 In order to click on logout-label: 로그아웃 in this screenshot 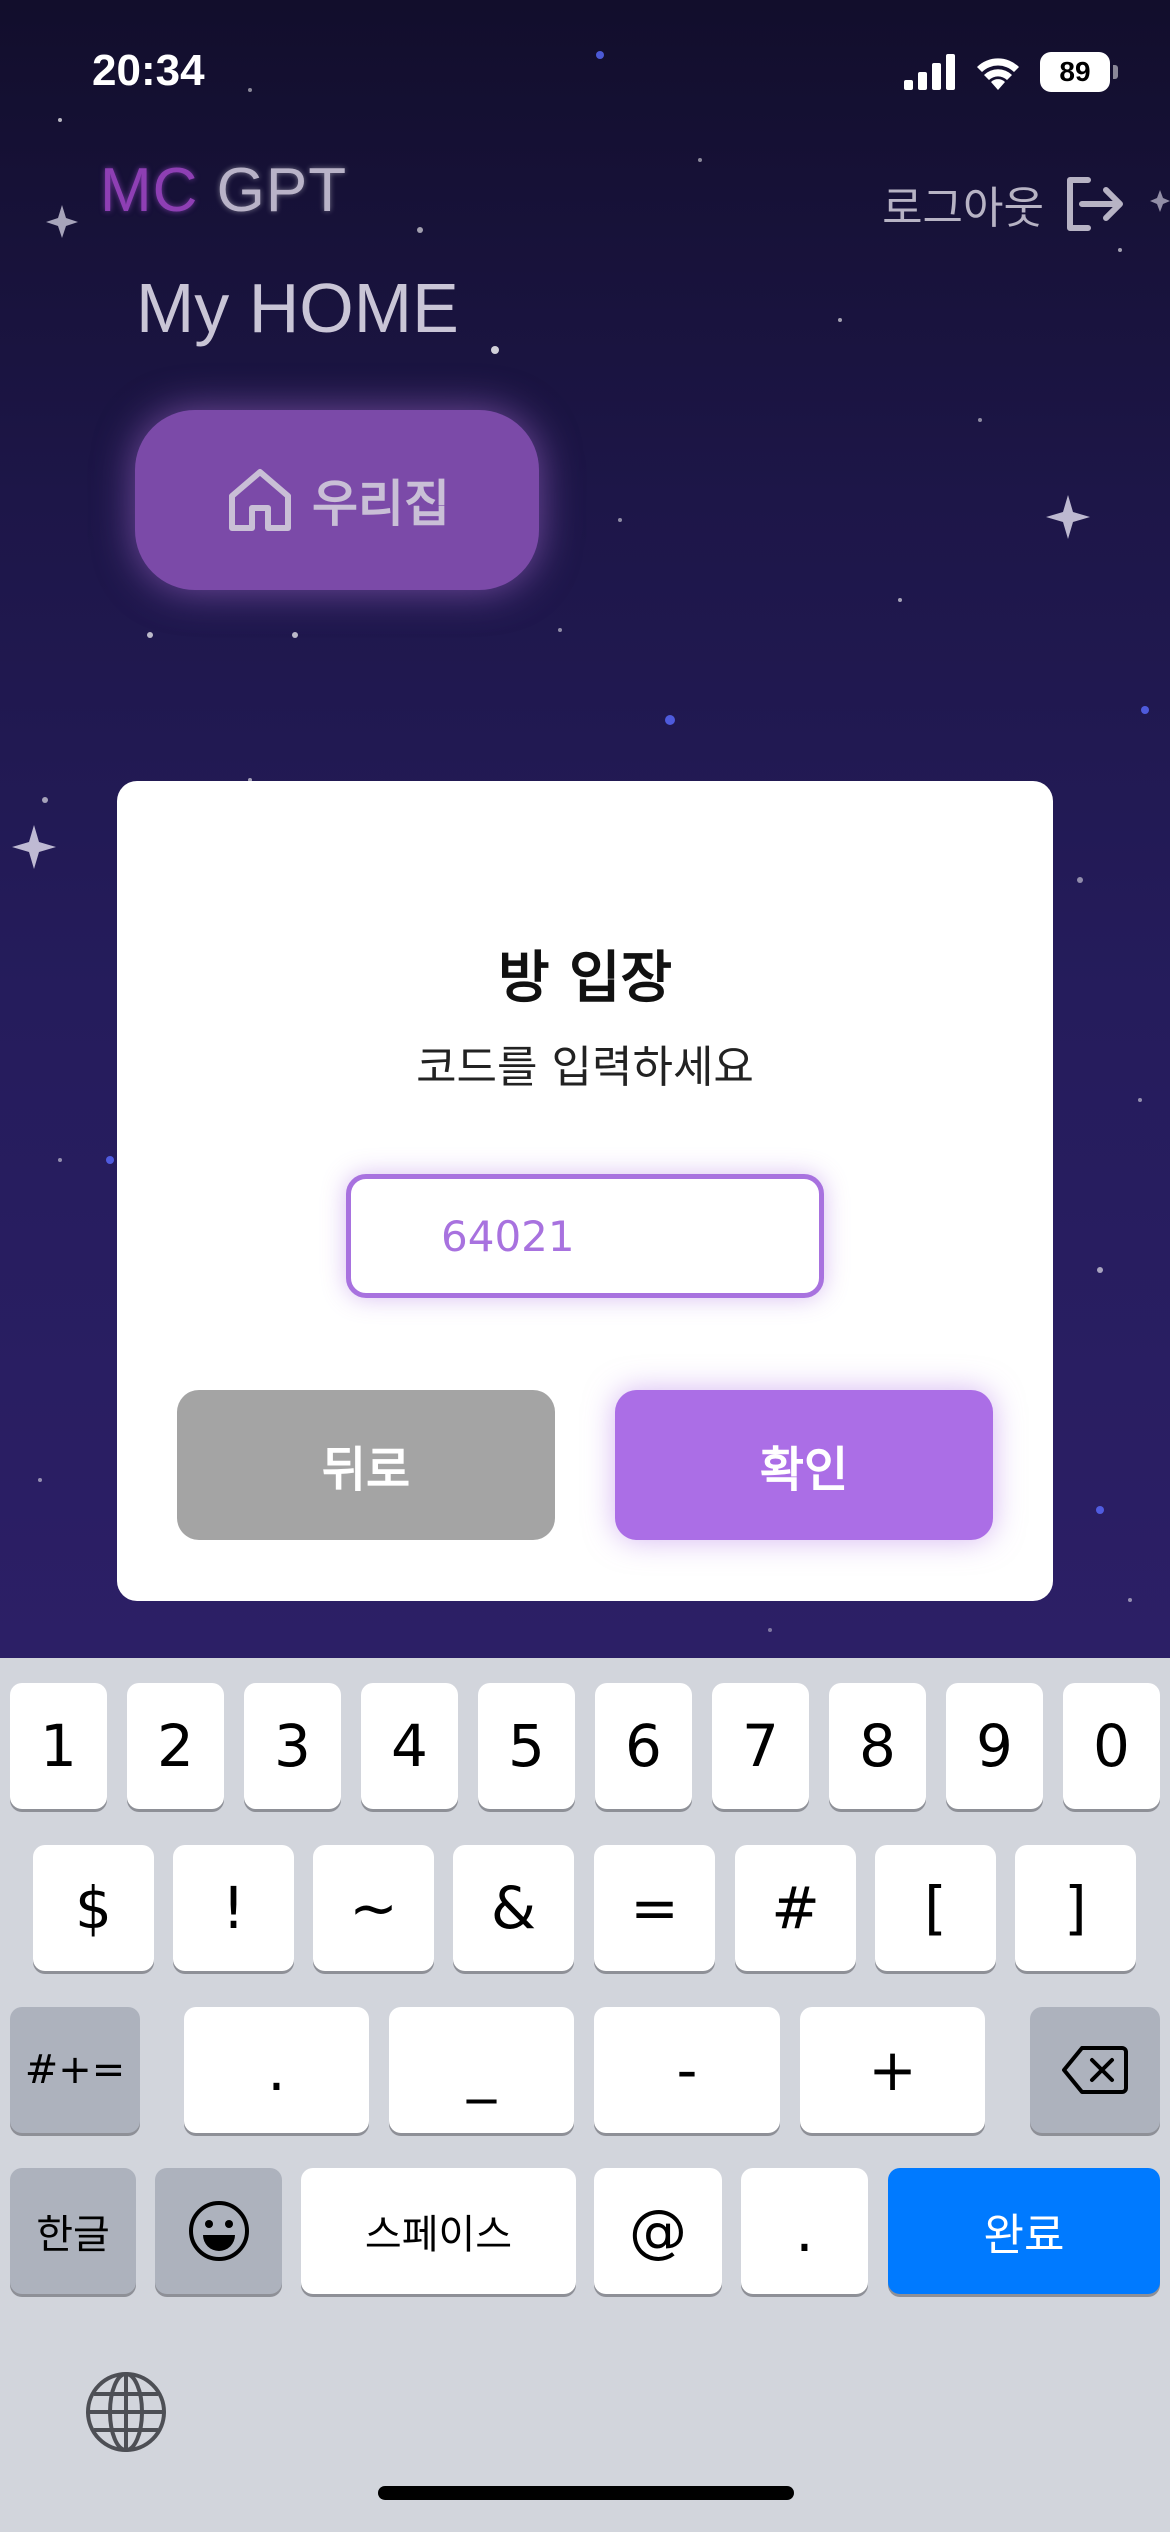, I will do `click(963, 208)`.